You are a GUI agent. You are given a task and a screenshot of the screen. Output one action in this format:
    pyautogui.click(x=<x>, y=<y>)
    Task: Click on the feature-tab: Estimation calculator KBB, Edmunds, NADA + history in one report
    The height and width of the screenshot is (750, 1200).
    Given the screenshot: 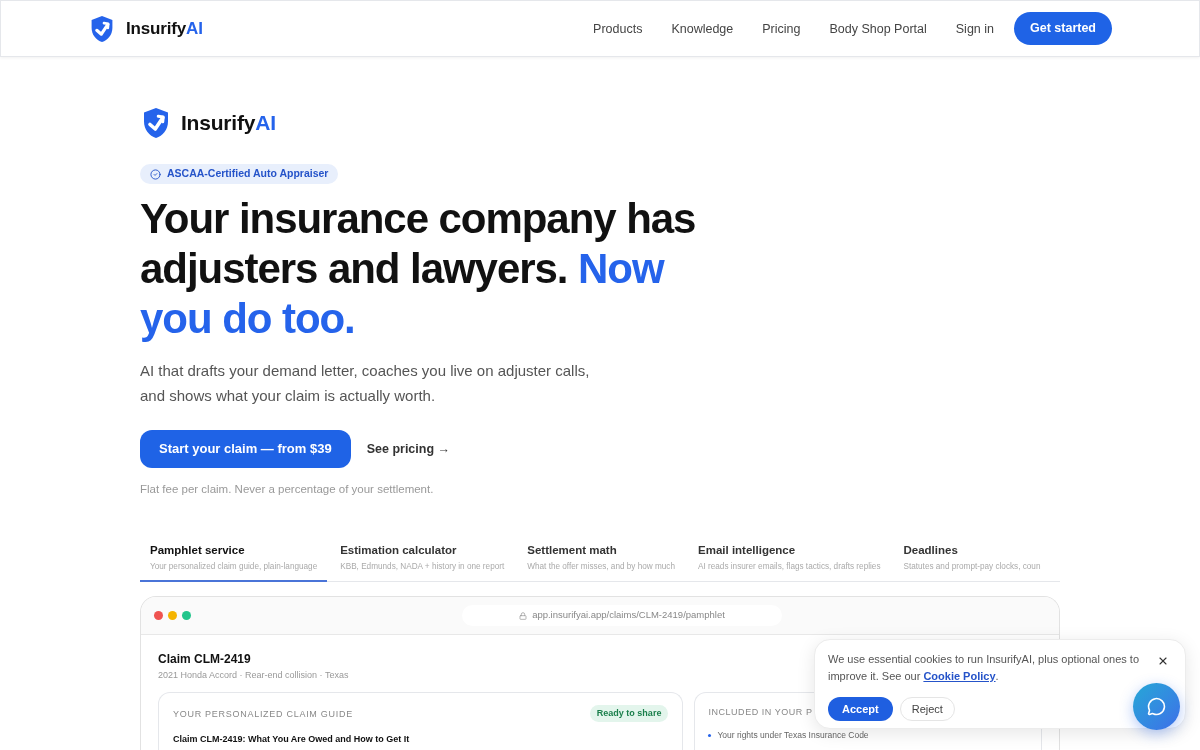 What is the action you would take?
    pyautogui.click(x=422, y=562)
    